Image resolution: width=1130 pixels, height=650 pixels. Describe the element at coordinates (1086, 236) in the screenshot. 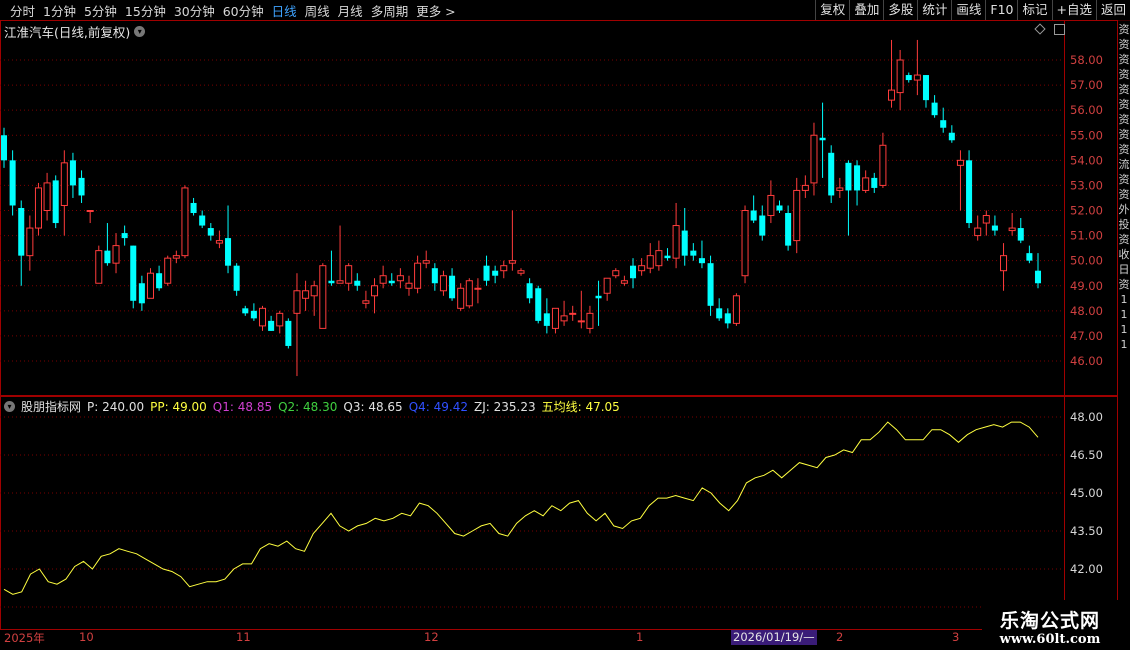

I see `price-tick-label: 51.00` at that location.